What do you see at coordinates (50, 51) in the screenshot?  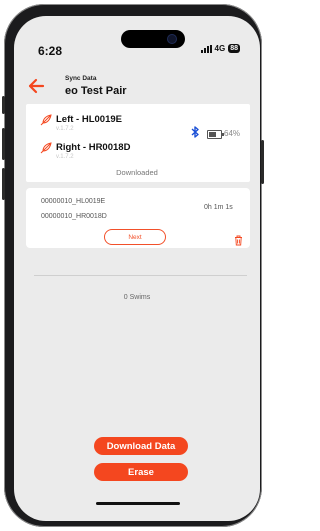 I see `status-time: 6:28` at bounding box center [50, 51].